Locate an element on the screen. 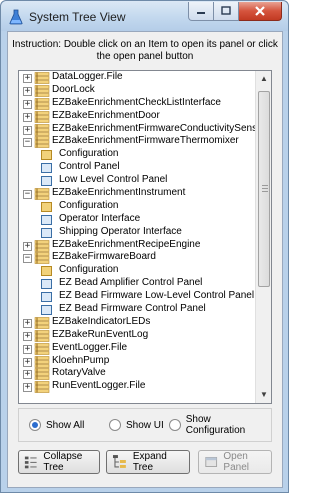  radio-show-configuration: Show Configuration is located at coordinates (220, 425).